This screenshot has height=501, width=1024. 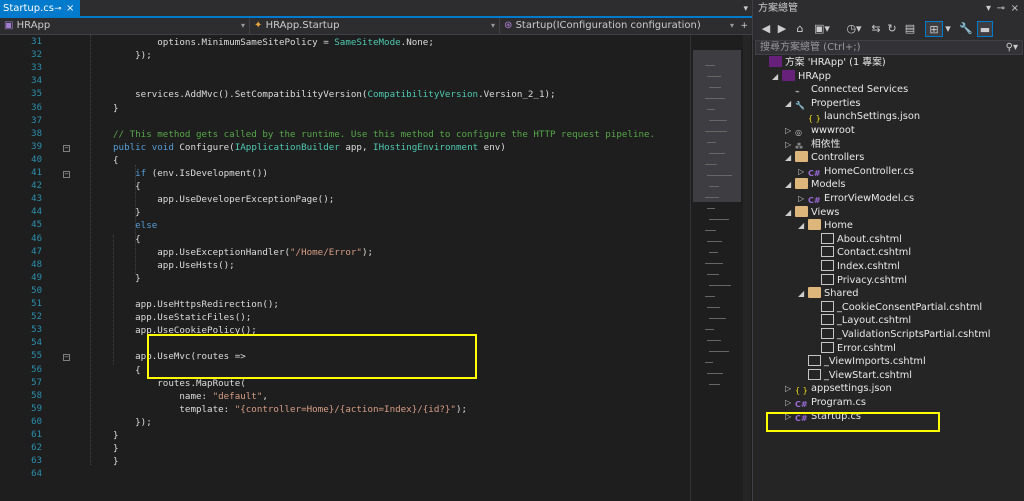 I want to click on solution-tree-item: ▷ C# Program.cs, so click(x=825, y=403).